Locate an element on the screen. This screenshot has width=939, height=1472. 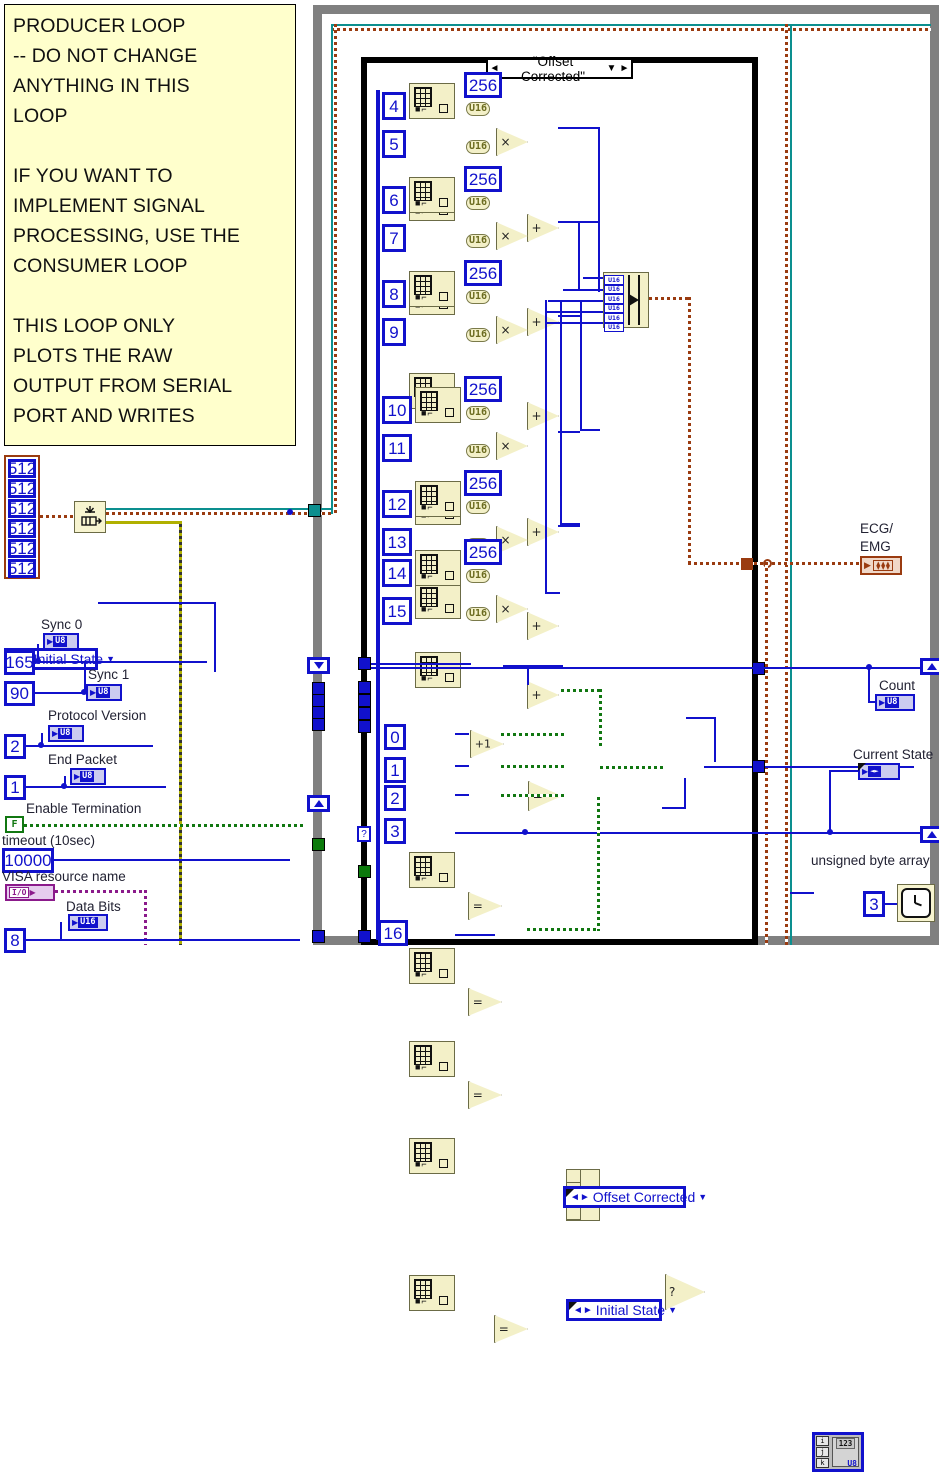
sync1-terminal: ▶ U8 is located at coordinates (104, 692).